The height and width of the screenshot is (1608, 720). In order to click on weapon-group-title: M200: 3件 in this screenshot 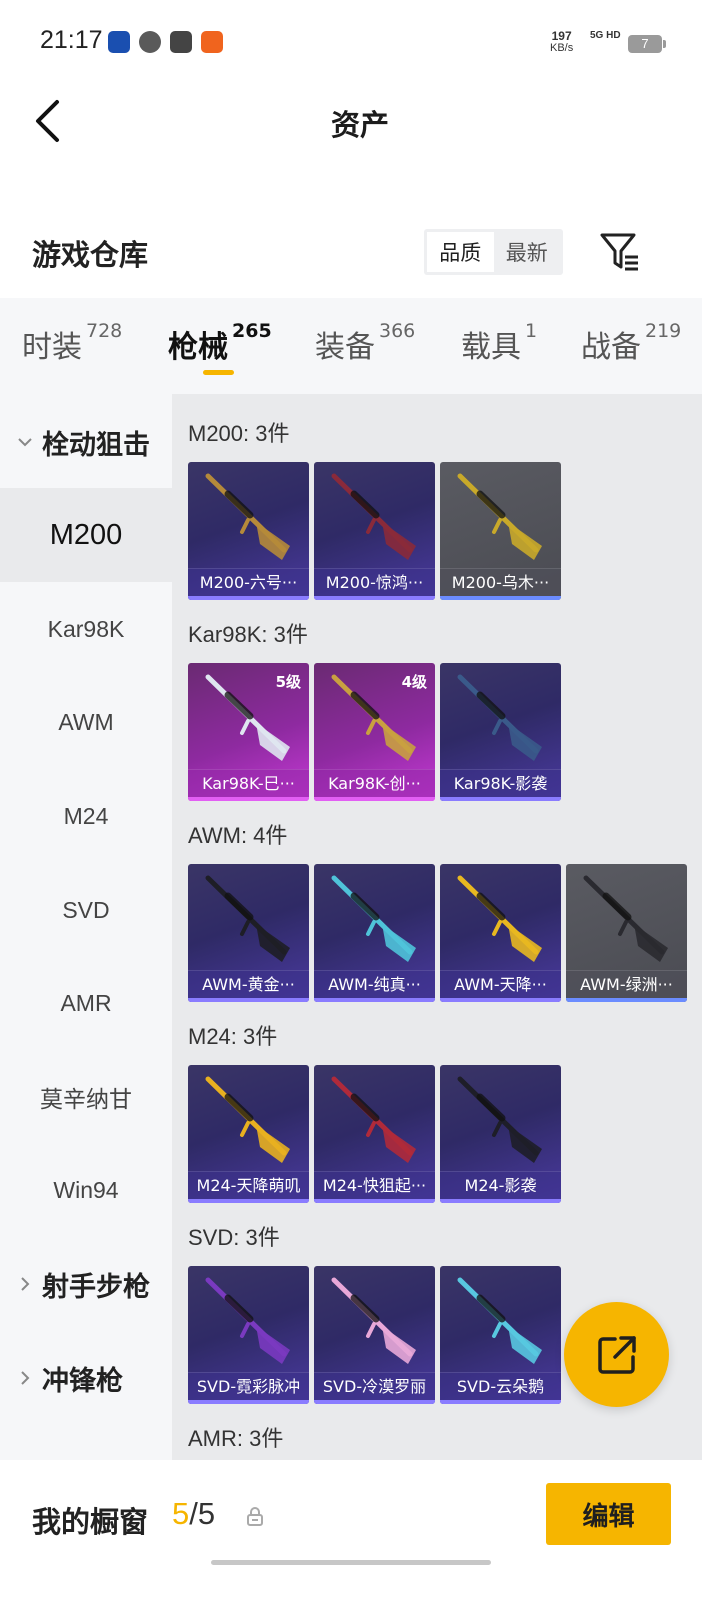, I will do `click(239, 433)`.